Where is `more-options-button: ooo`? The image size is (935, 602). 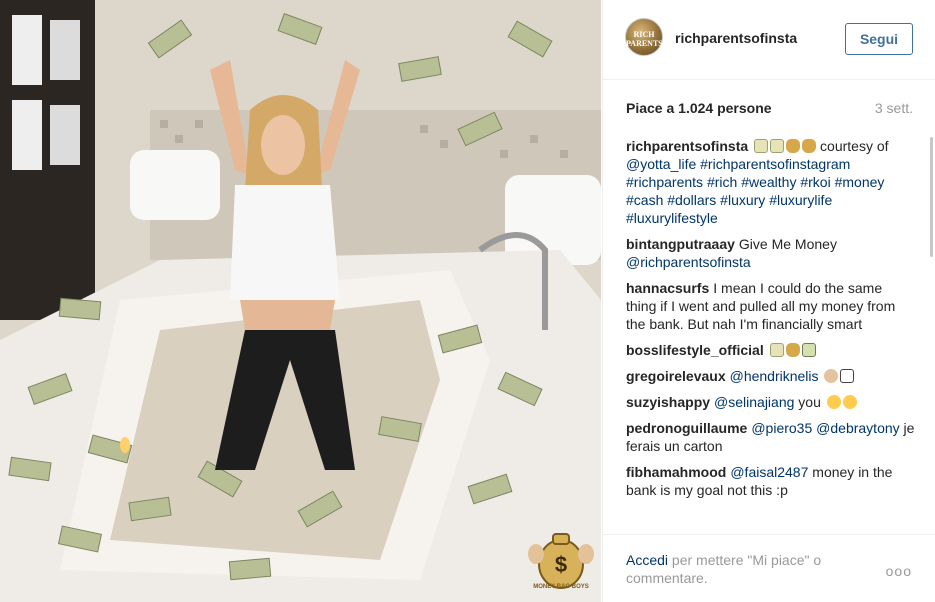
more-options-button: ooo is located at coordinates (899, 571).